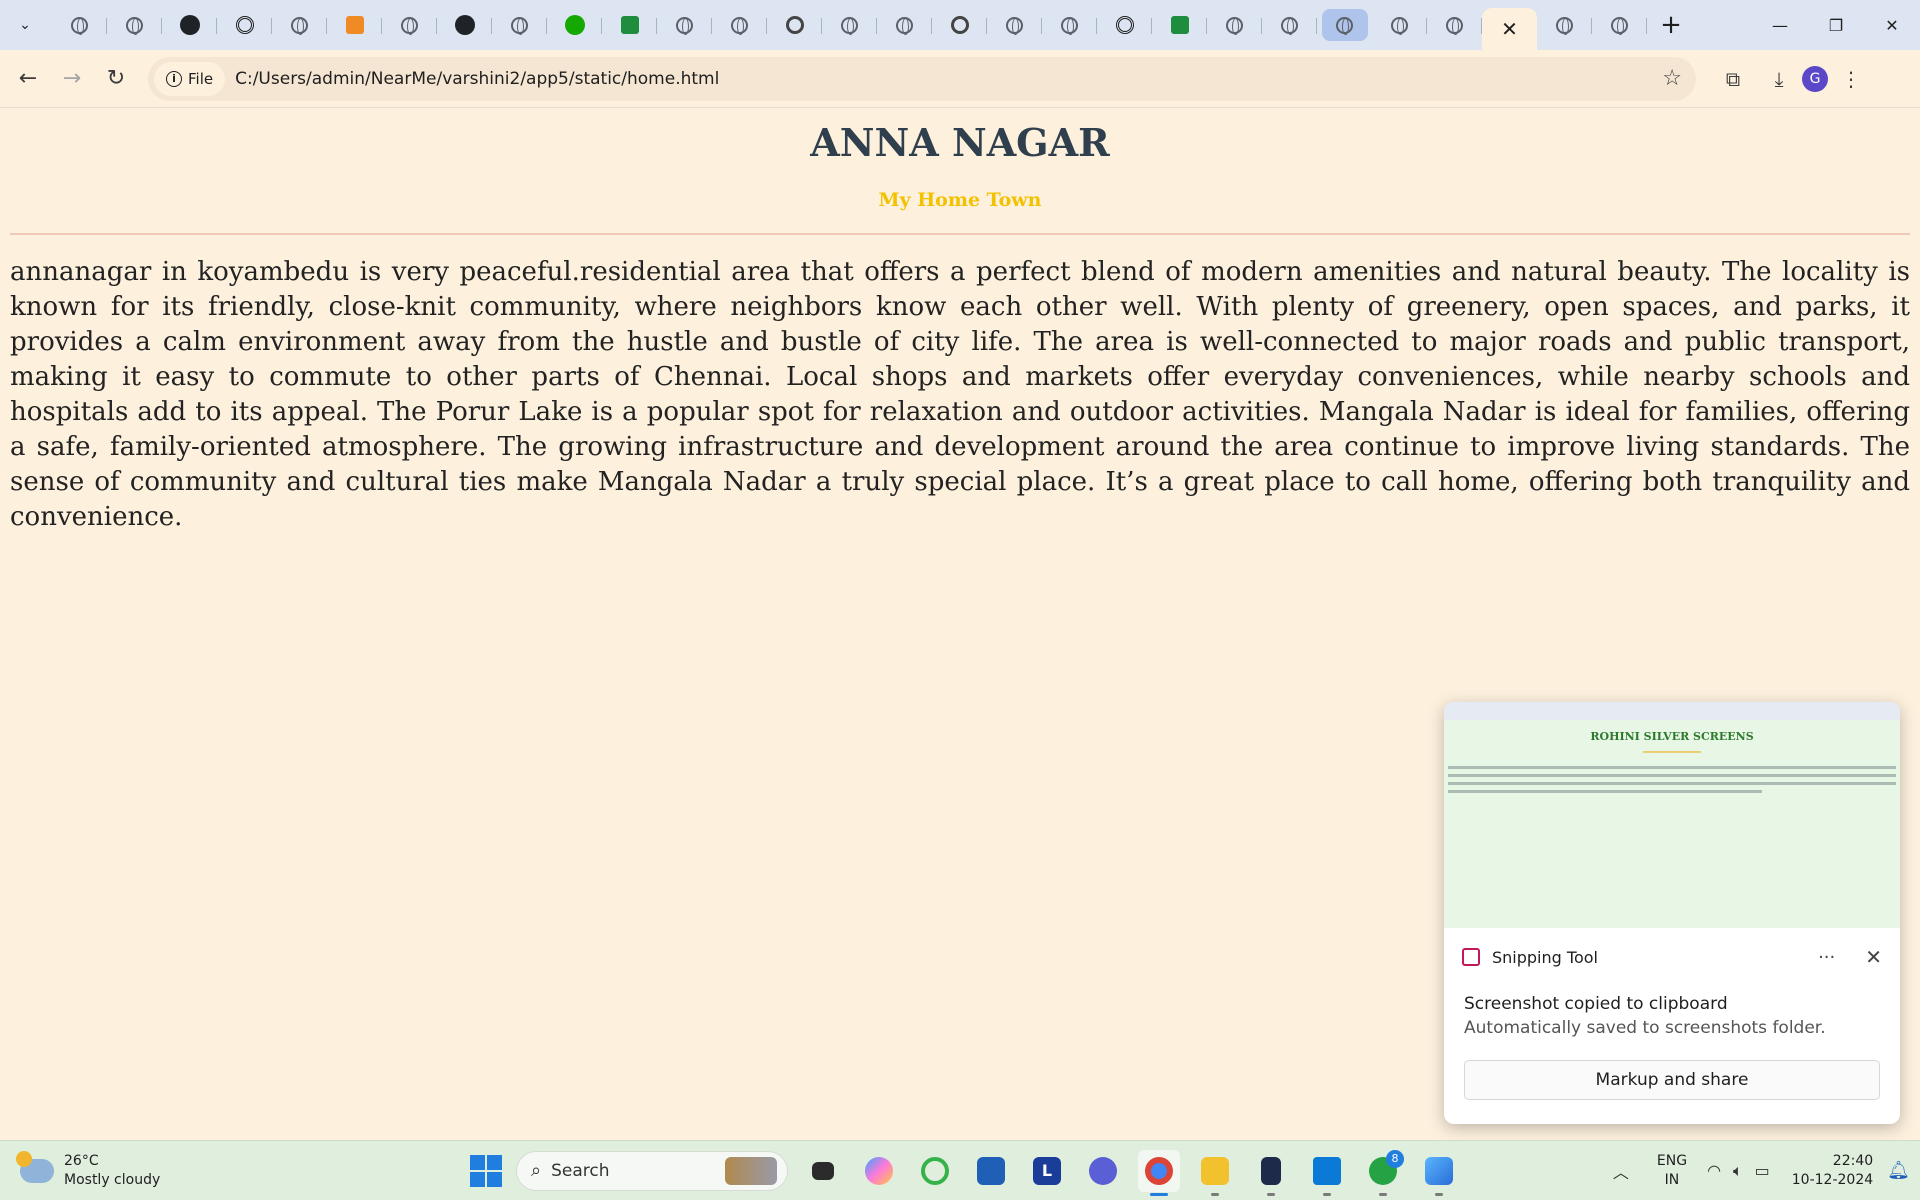 The height and width of the screenshot is (1200, 1920). What do you see at coordinates (1762, 1171) in the screenshot?
I see `battery-icon: ▭` at bounding box center [1762, 1171].